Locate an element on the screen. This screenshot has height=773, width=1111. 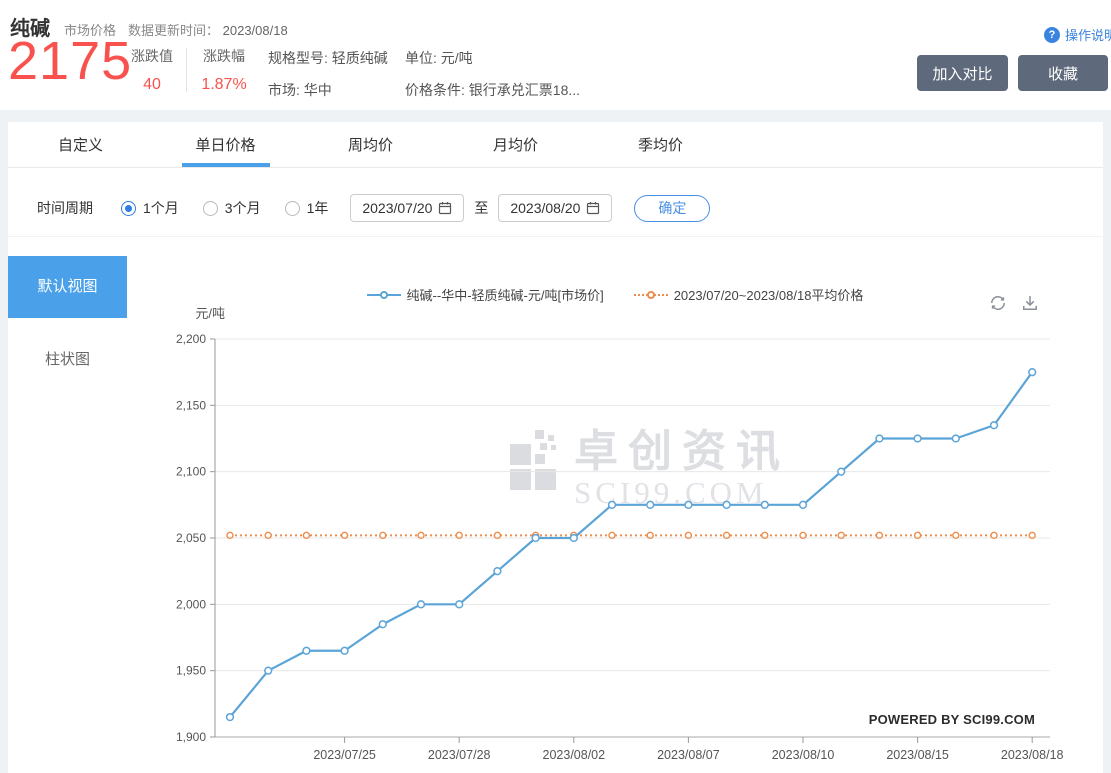
sidebar-item-bar-chart: 柱状图 is located at coordinates (67, 360).